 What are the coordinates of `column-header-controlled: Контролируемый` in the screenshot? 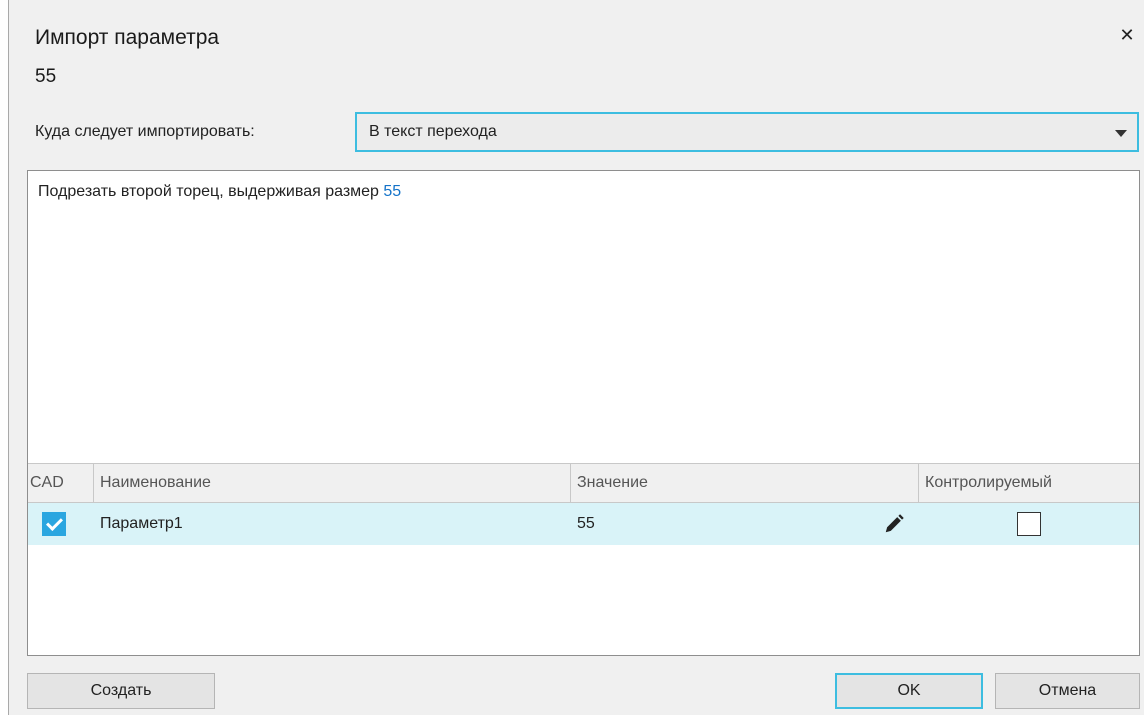 It's located at (1029, 483).